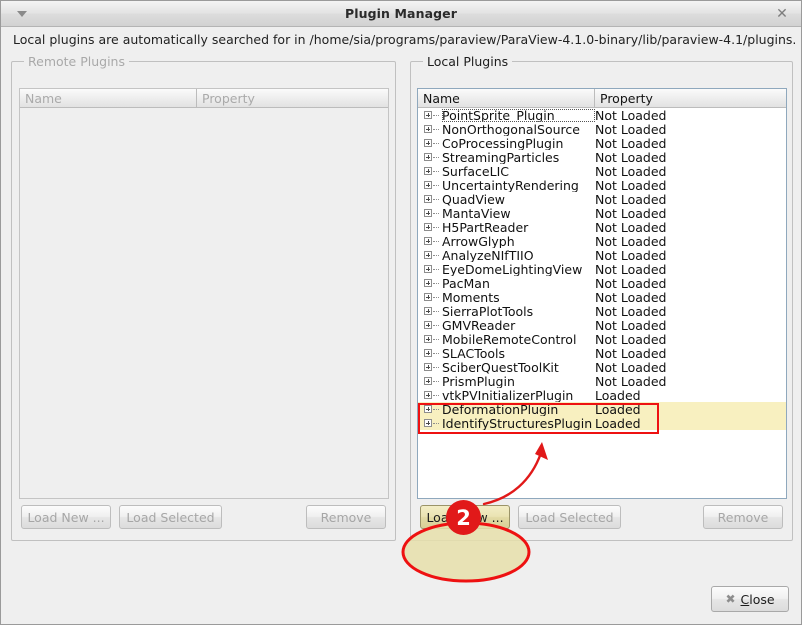  What do you see at coordinates (509, 339) in the screenshot?
I see `plugin-name-cell: MobileRemoteControl` at bounding box center [509, 339].